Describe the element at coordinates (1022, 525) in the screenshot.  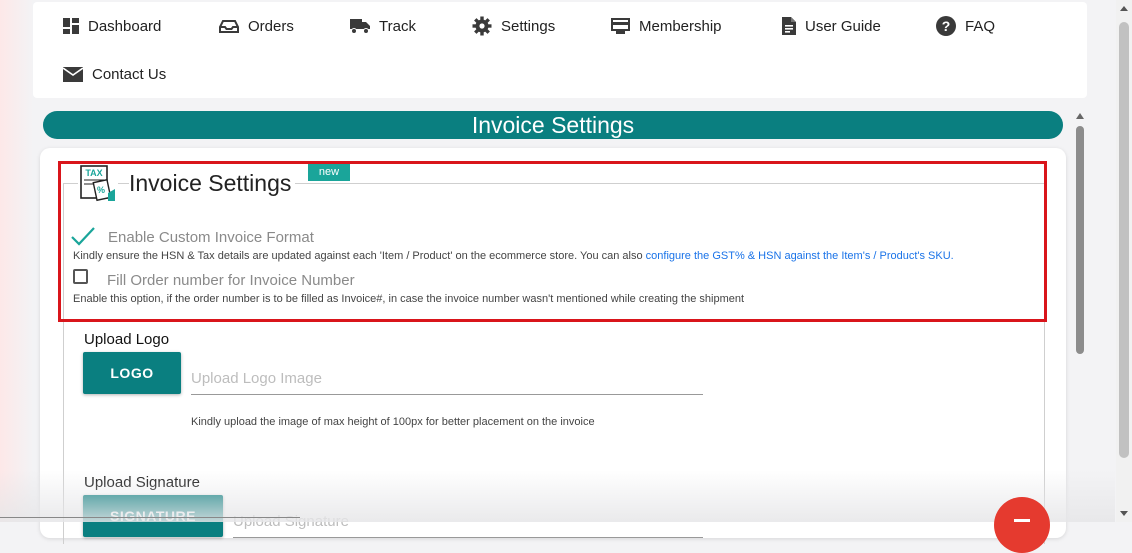
I see `floating-action-button` at that location.